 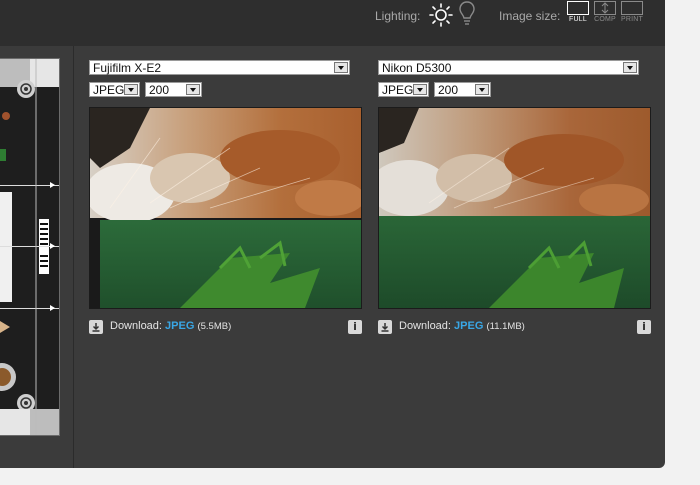 I want to click on camera-select-right-value: Nikon D5300, so click(x=417, y=68).